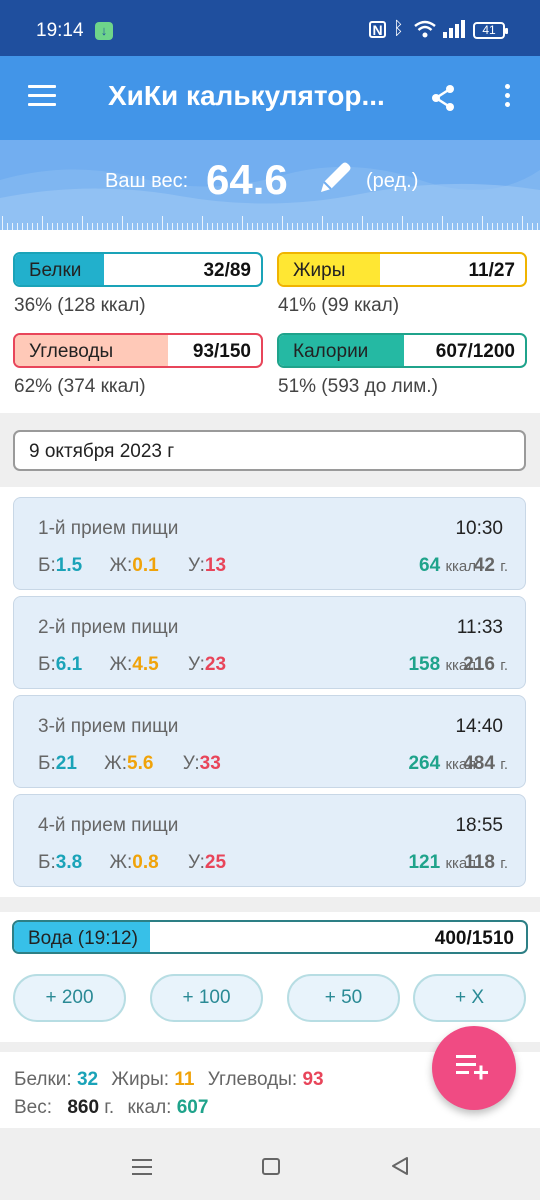  I want to click on water-name: Вода (19:12), so click(83, 938).